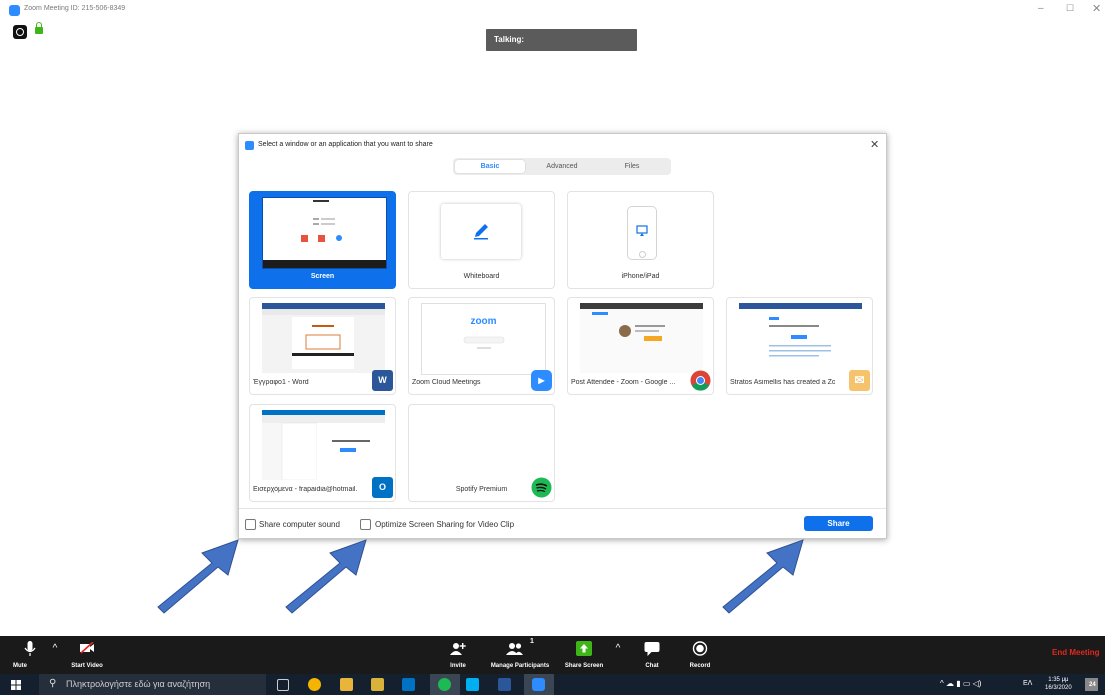 The height and width of the screenshot is (695, 1105). I want to click on share-sound-label: Share computer sound, so click(299, 524).